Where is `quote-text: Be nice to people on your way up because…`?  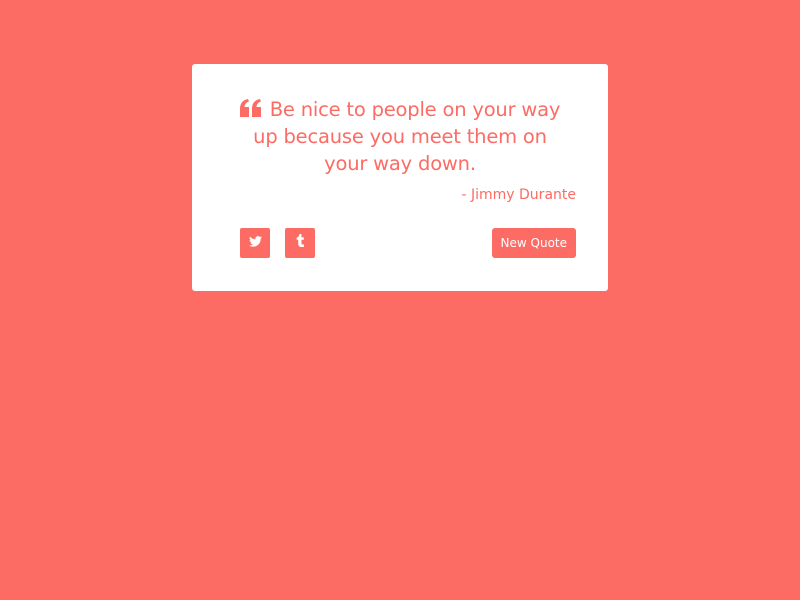
quote-text: Be nice to people on your way up because… is located at coordinates (407, 136).